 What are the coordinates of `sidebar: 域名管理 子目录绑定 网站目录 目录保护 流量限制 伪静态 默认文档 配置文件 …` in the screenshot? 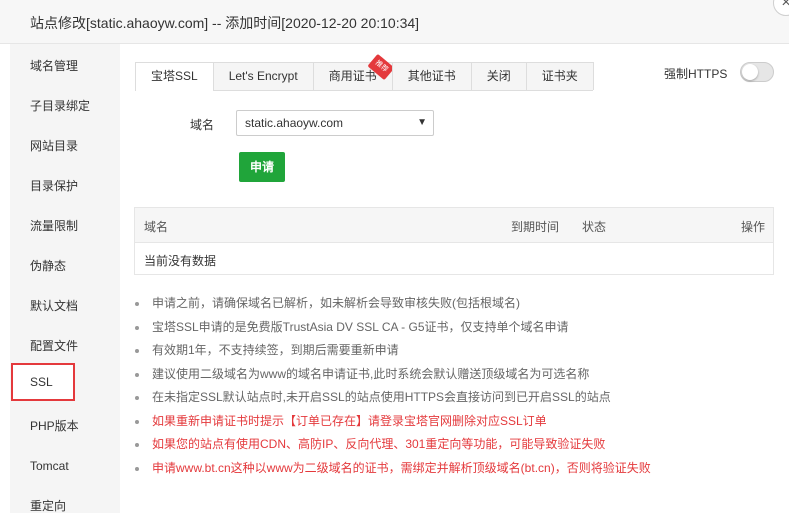 It's located at (65, 278).